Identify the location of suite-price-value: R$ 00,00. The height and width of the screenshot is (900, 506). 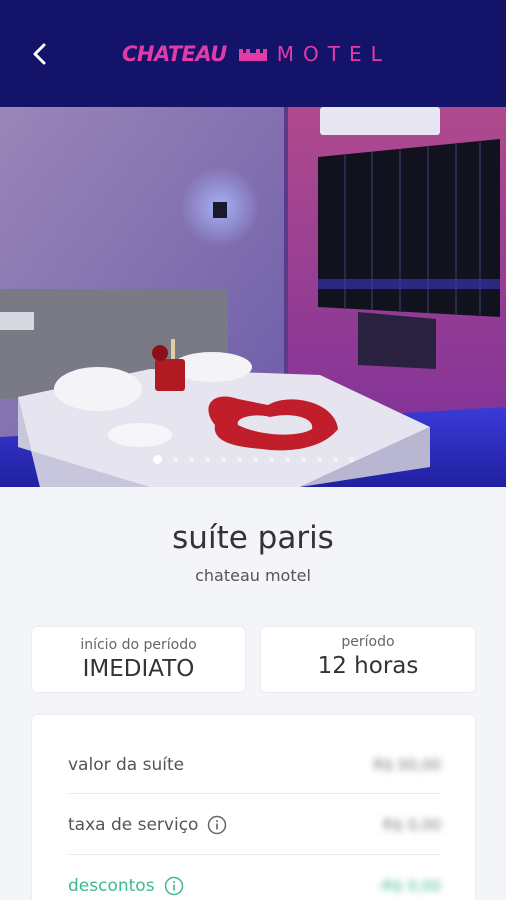
(407, 765).